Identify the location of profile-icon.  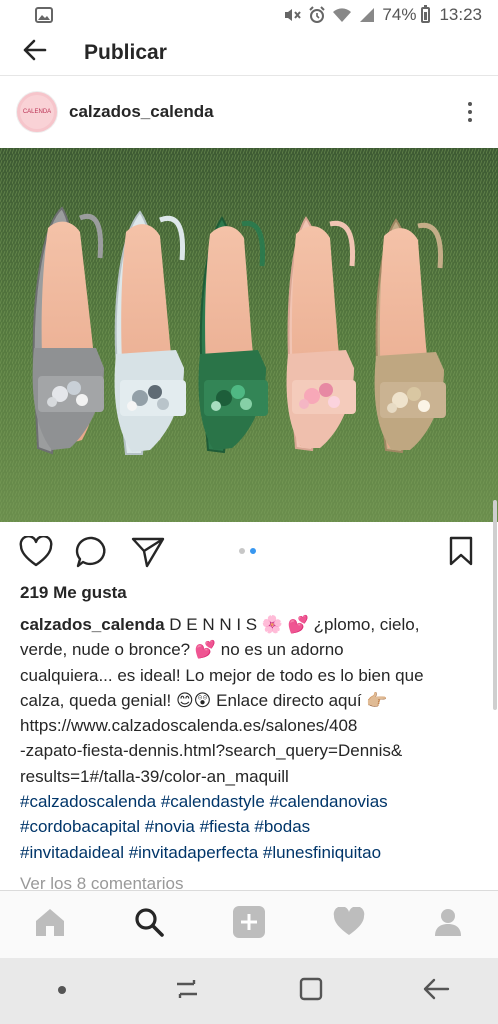
(448, 924).